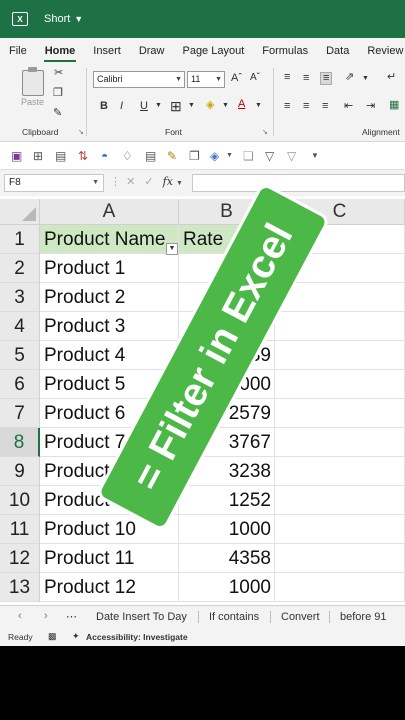 This screenshot has width=405, height=720. I want to click on row-header: 7, so click(20, 413).